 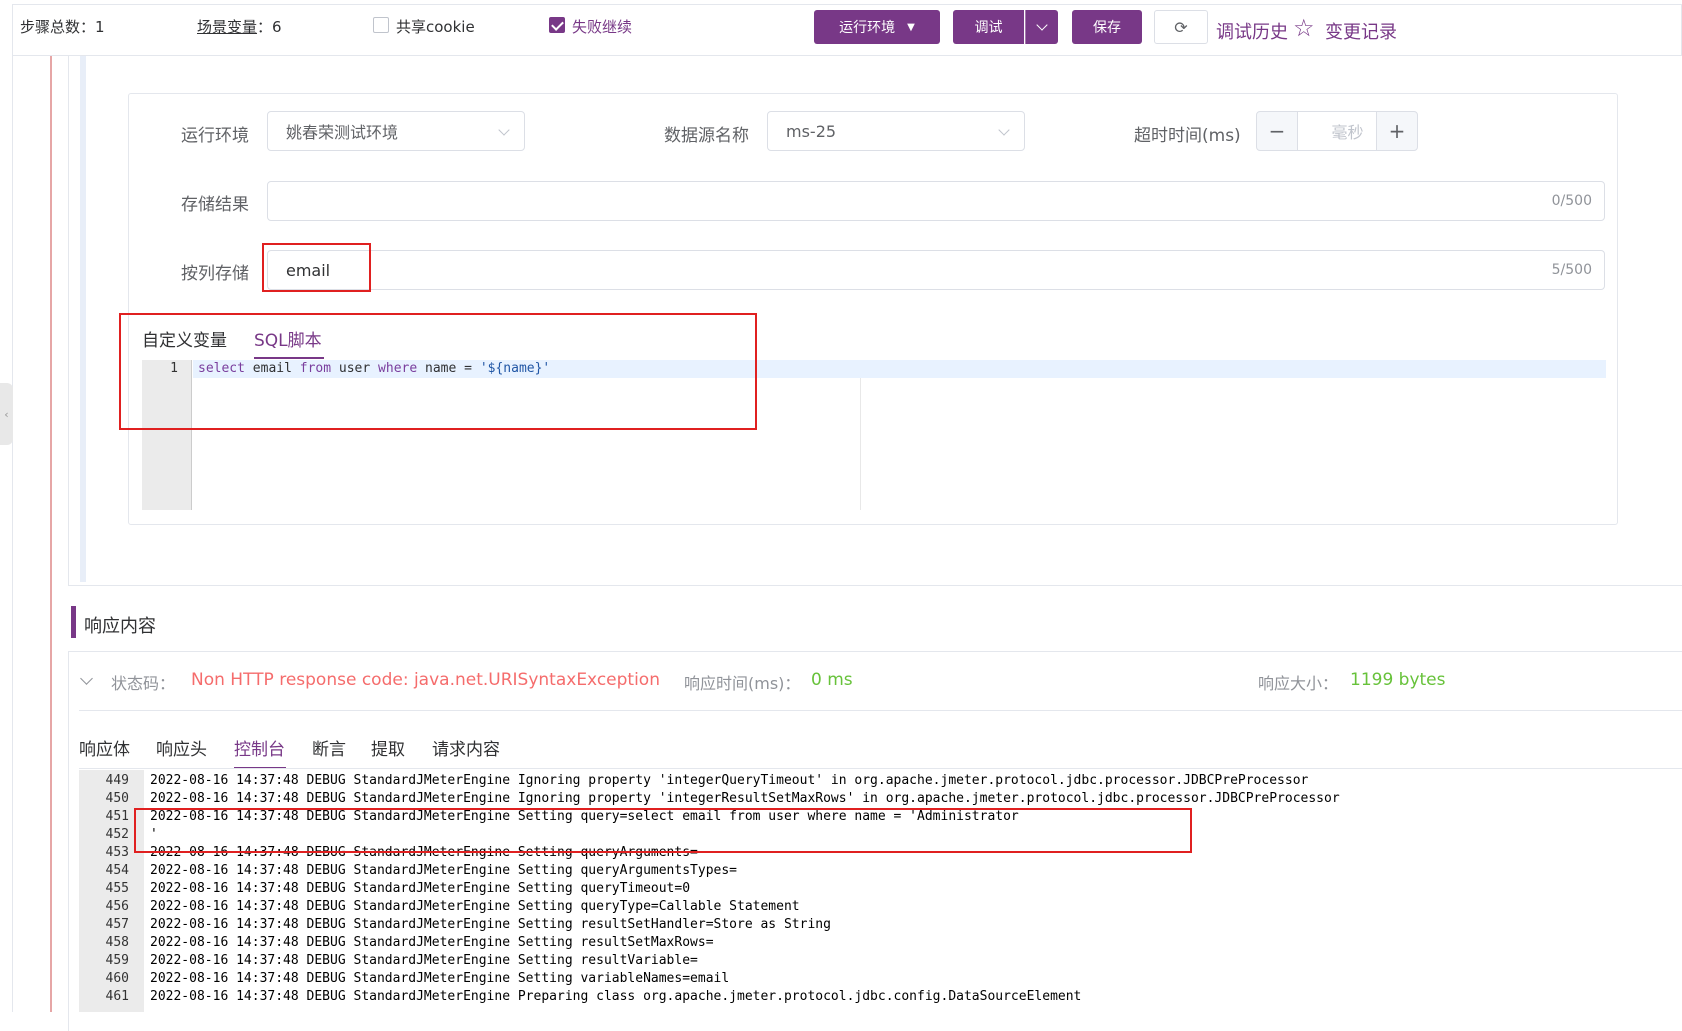 What do you see at coordinates (602, 26) in the screenshot?
I see `fail-continue-label: 失败继续` at bounding box center [602, 26].